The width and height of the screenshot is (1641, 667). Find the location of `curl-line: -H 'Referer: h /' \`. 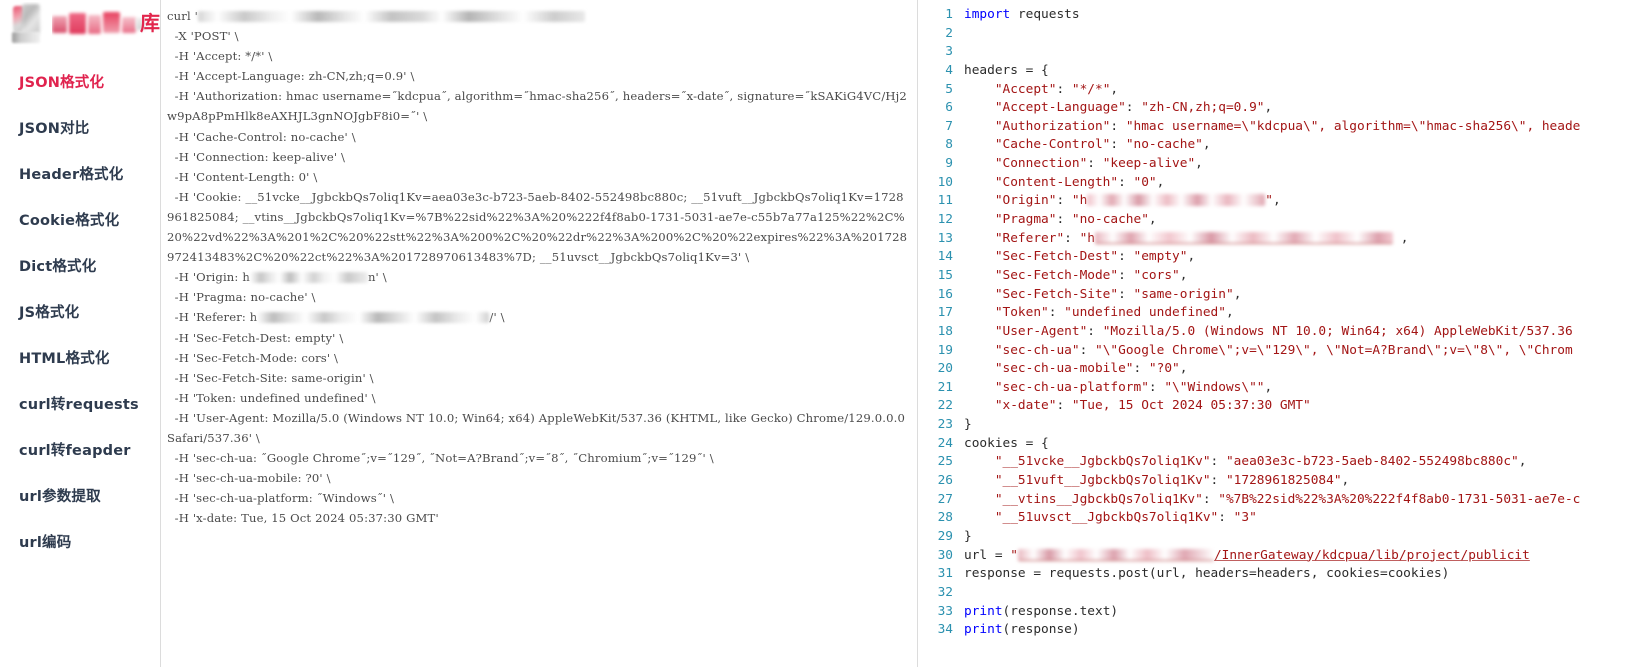

curl-line: -H 'Referer: h /' \ is located at coordinates (336, 317).